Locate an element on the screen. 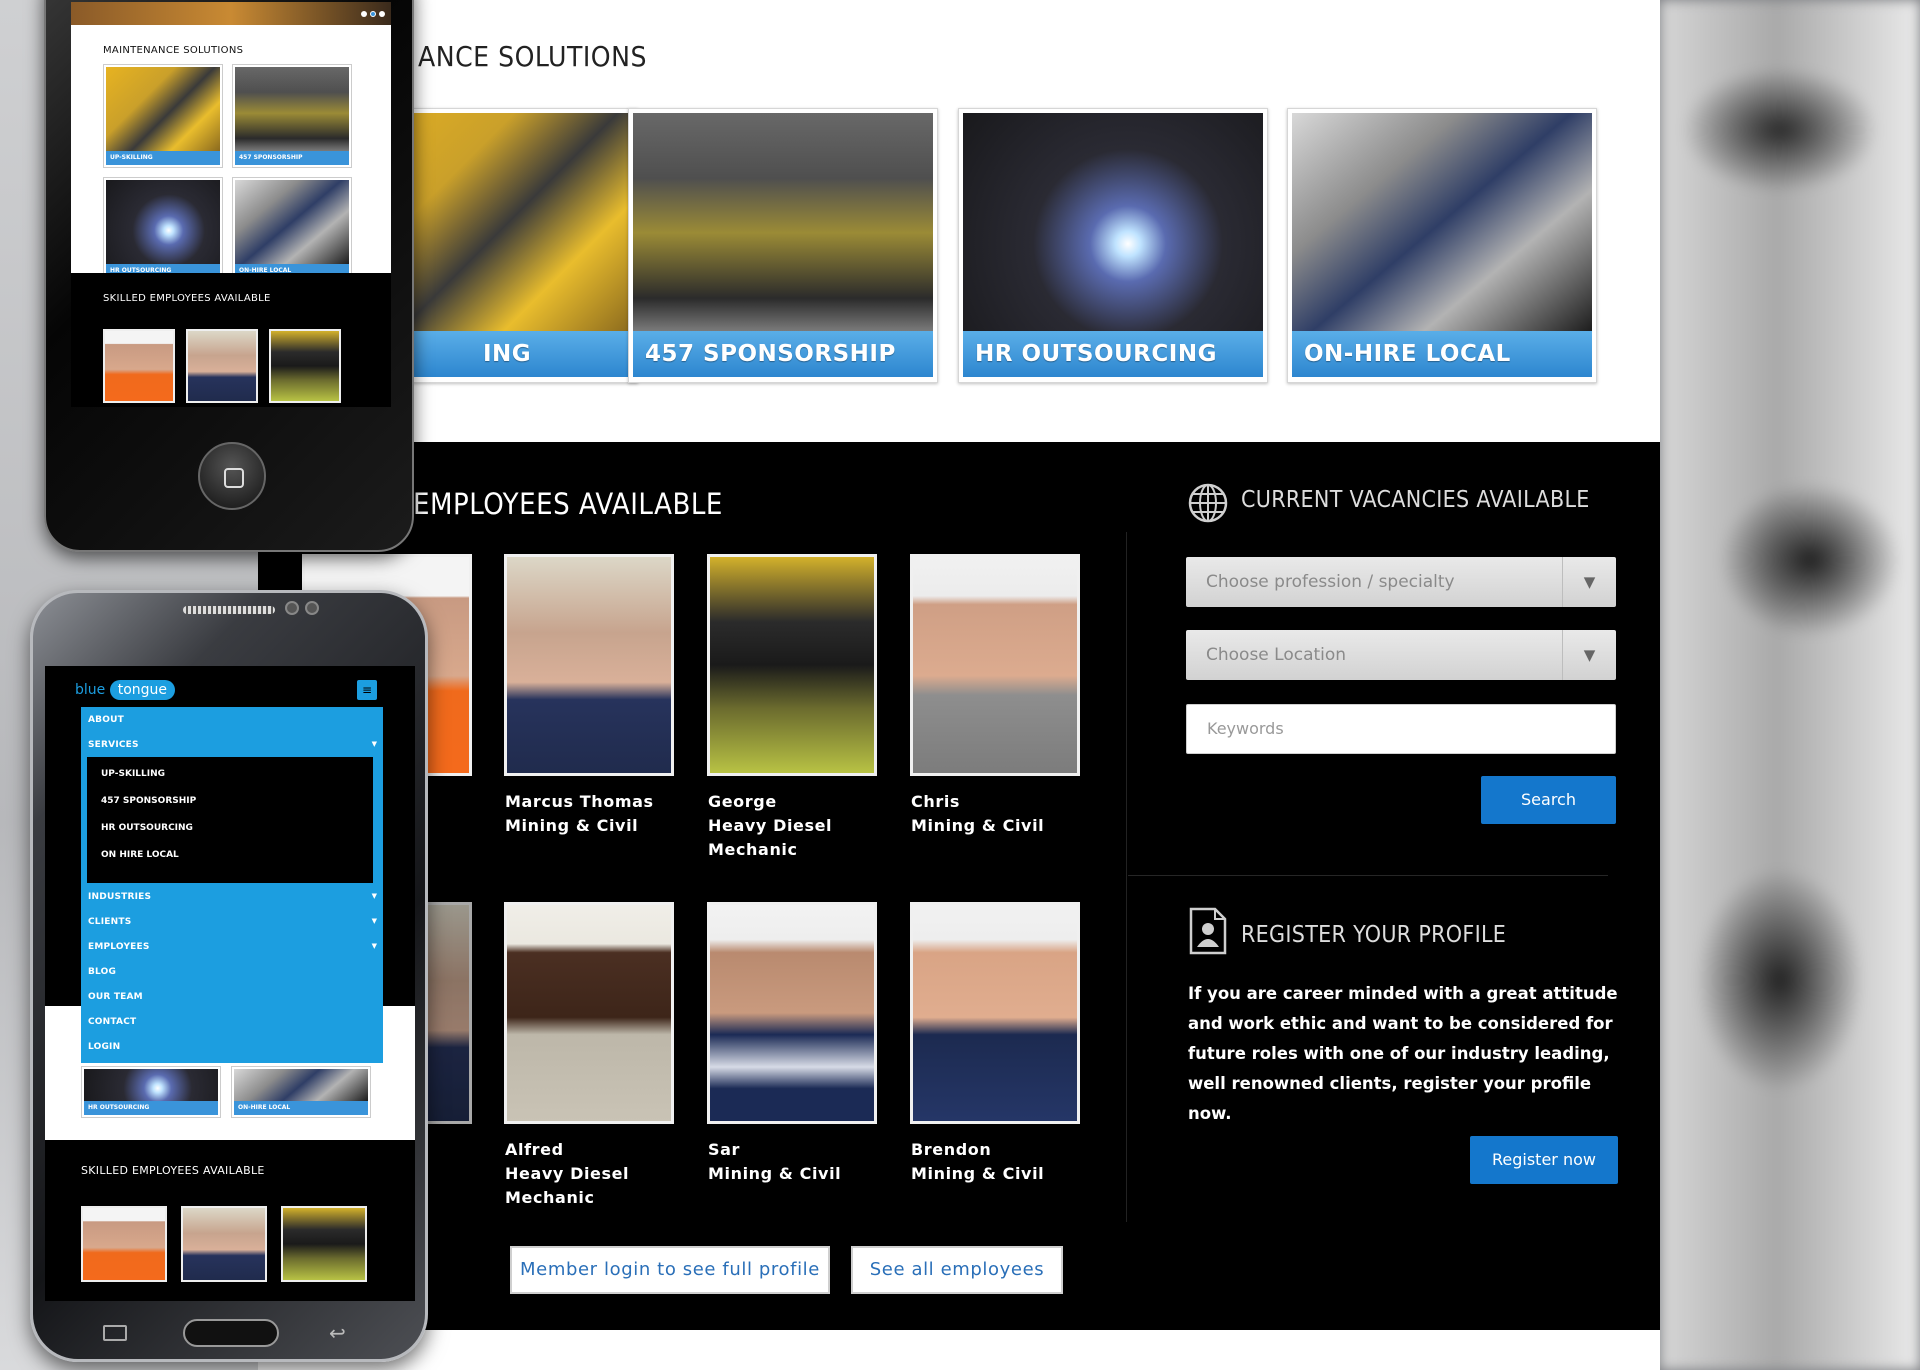  brand-logo: blue tongue is located at coordinates (125, 690).